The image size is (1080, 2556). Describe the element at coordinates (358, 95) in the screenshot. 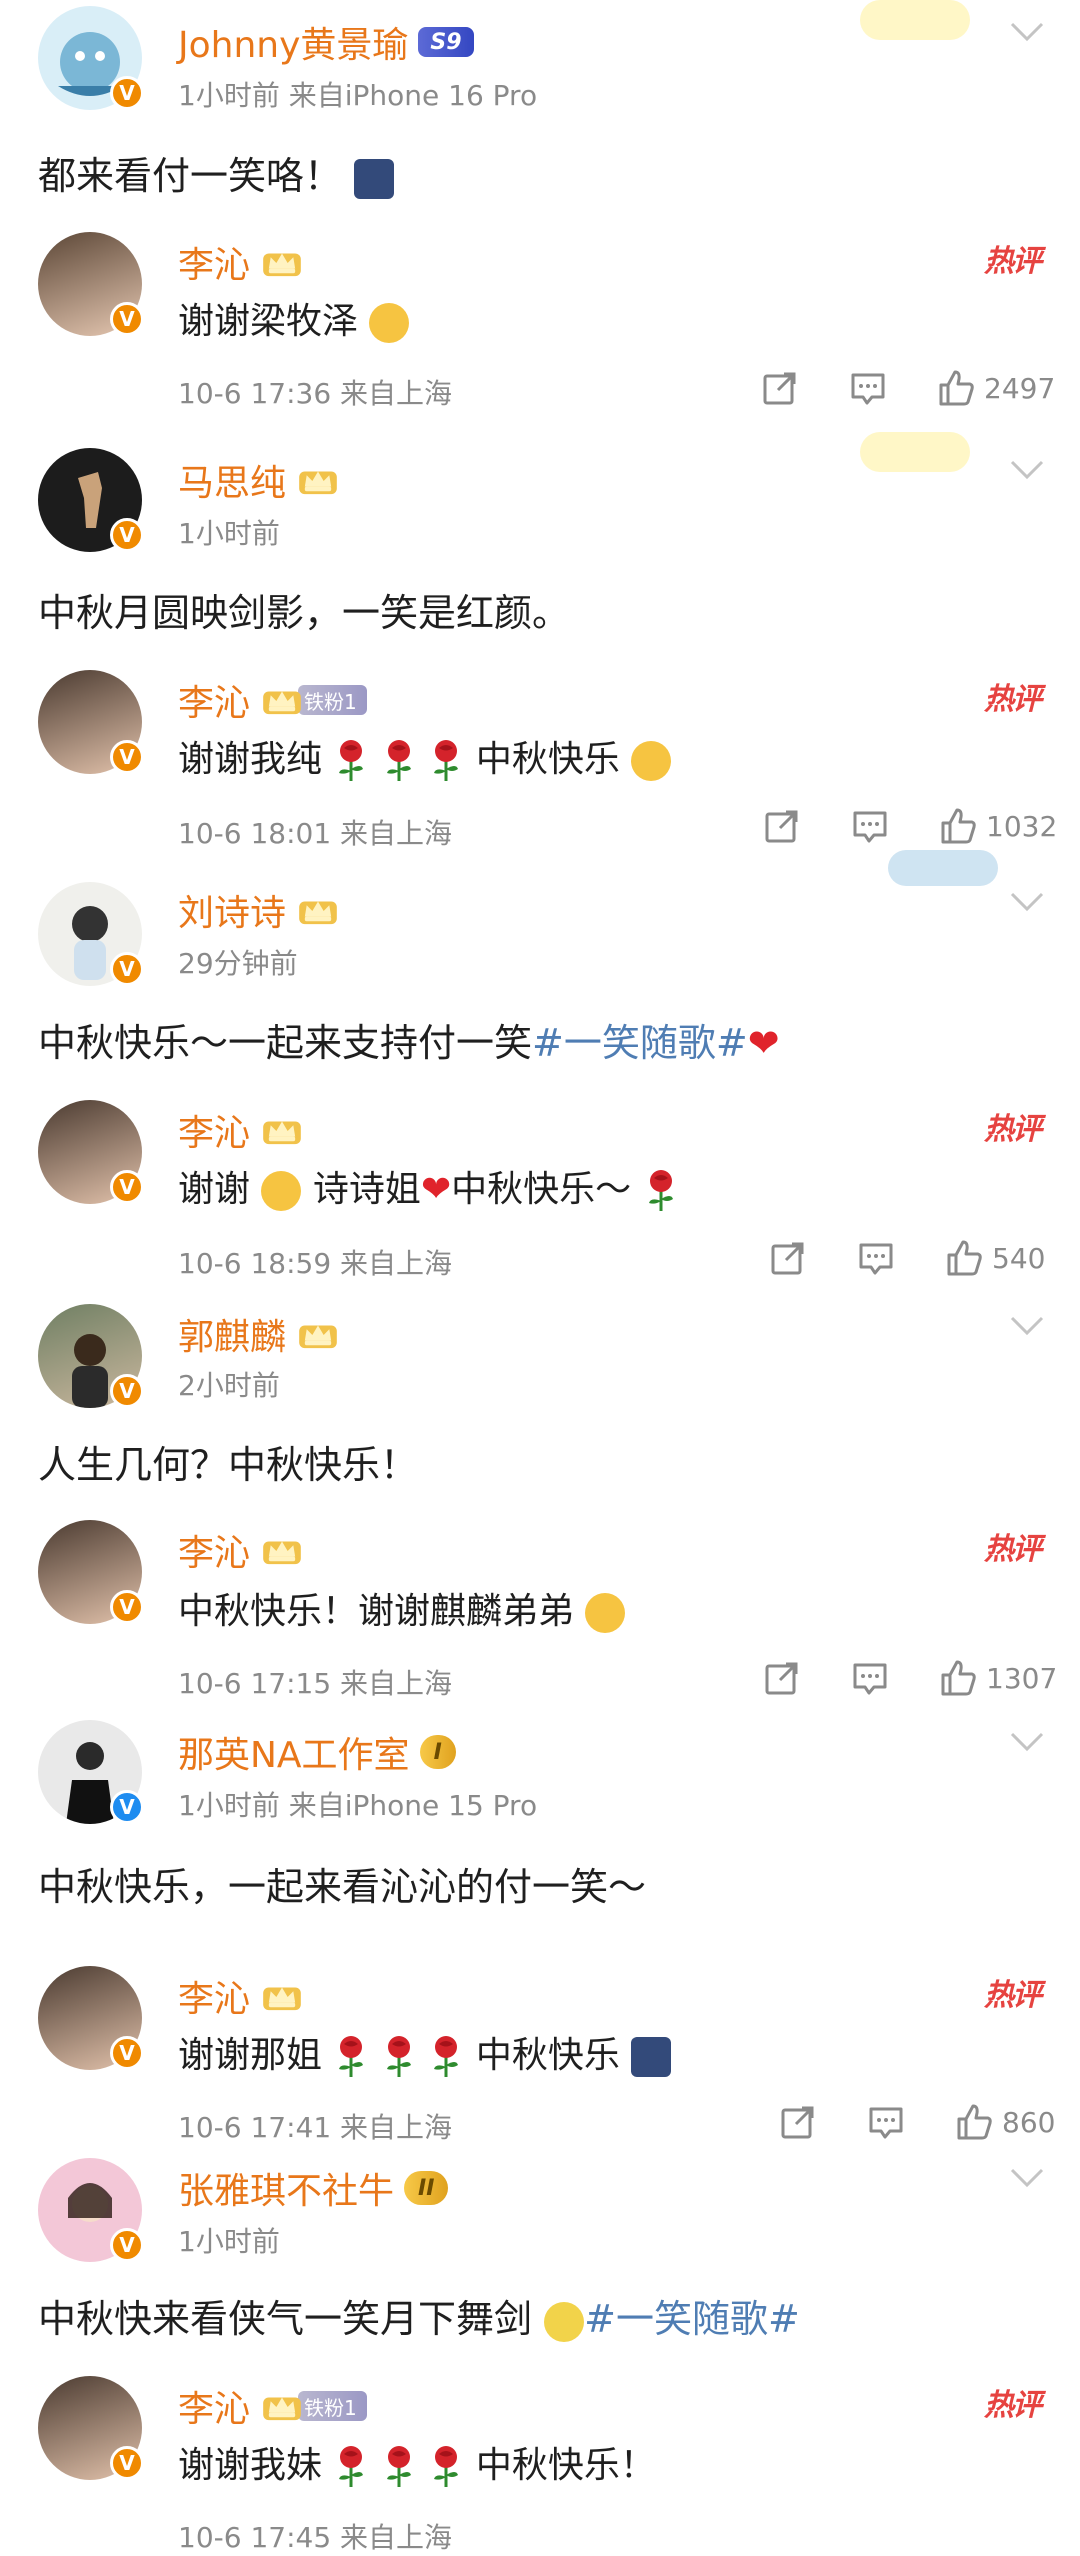

I see `comment-meta: 1小时前 来自iPhone 16 Pro` at that location.